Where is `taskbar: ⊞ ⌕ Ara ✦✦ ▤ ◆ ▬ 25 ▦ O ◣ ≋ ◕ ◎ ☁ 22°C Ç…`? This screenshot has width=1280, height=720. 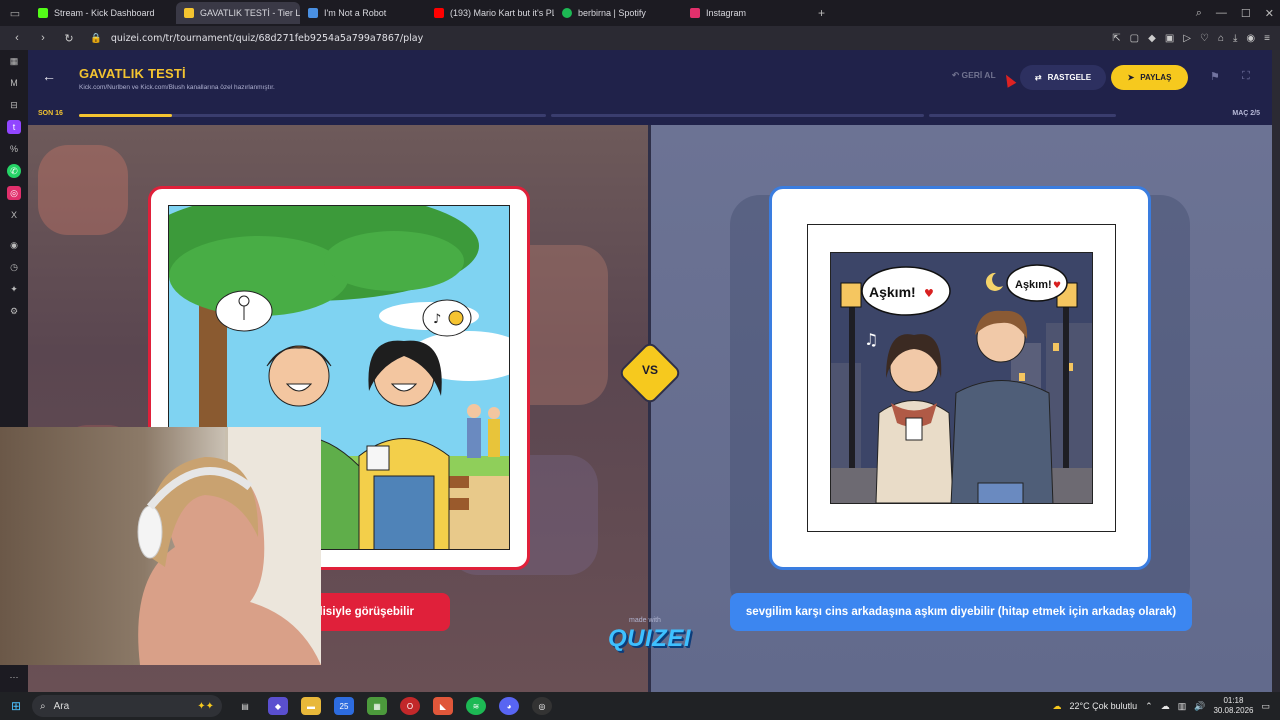
taskbar: ⊞ ⌕ Ara ✦✦ ▤ ◆ ▬ 25 ▦ O ◣ ≋ ◕ ◎ ☁ 22°C Ç… is located at coordinates (640, 706).